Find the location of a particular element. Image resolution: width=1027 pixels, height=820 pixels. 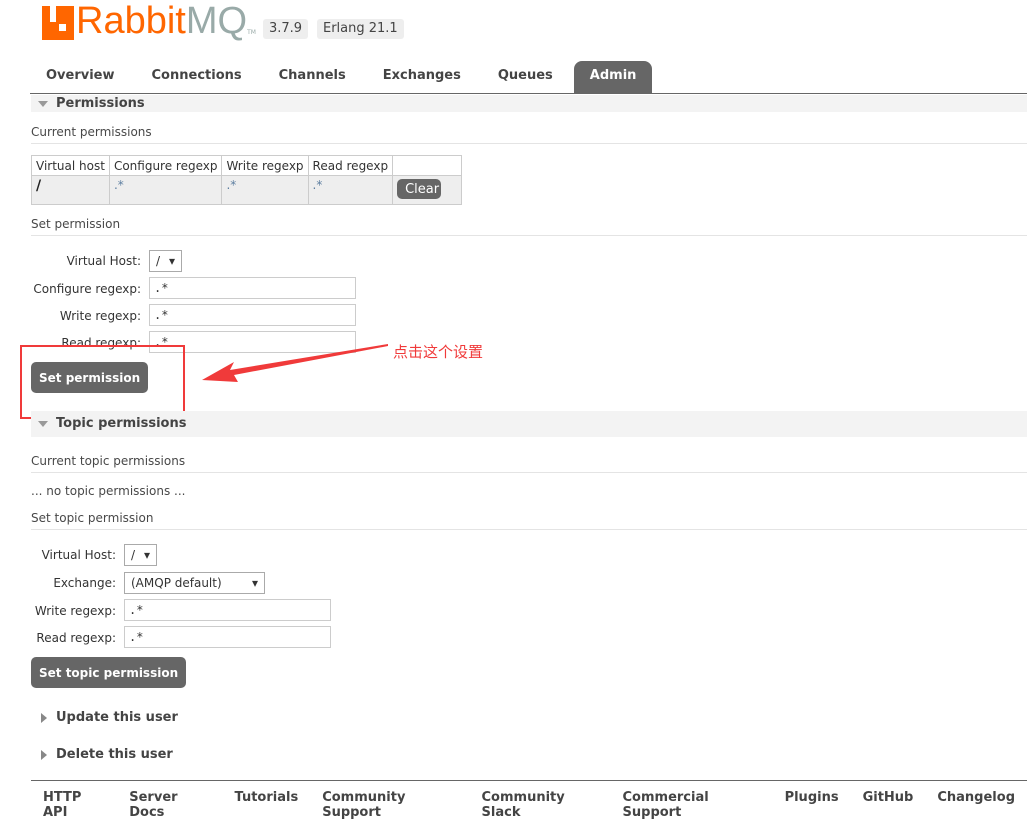

topic-permissions-section-header: Topic permissions is located at coordinates (529, 424).